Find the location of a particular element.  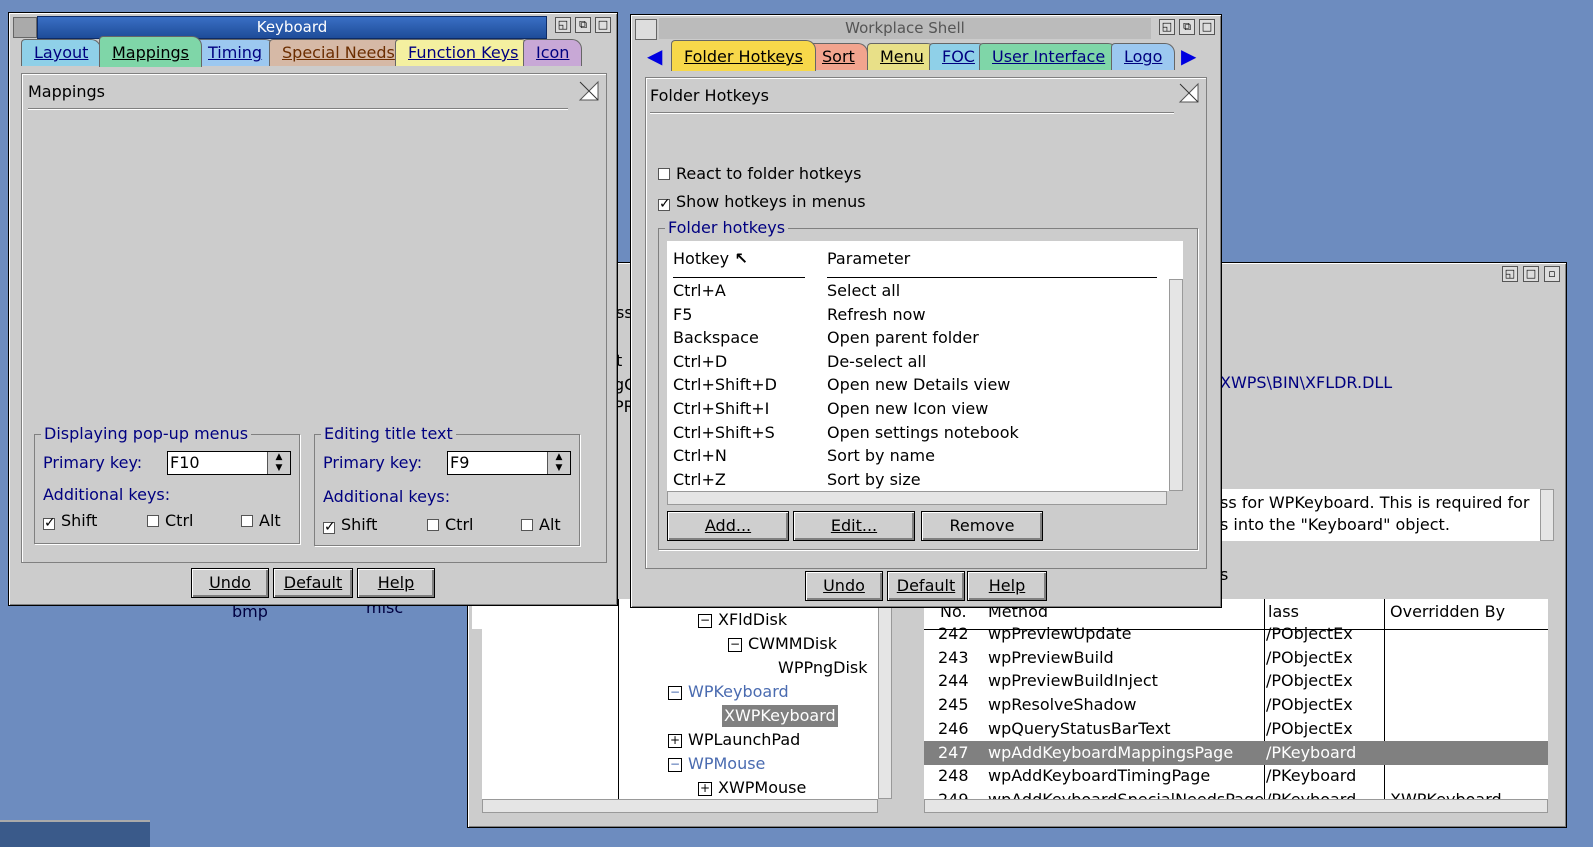

tab-folder-hotkeys: Folder Hotkeys is located at coordinates (743, 55).